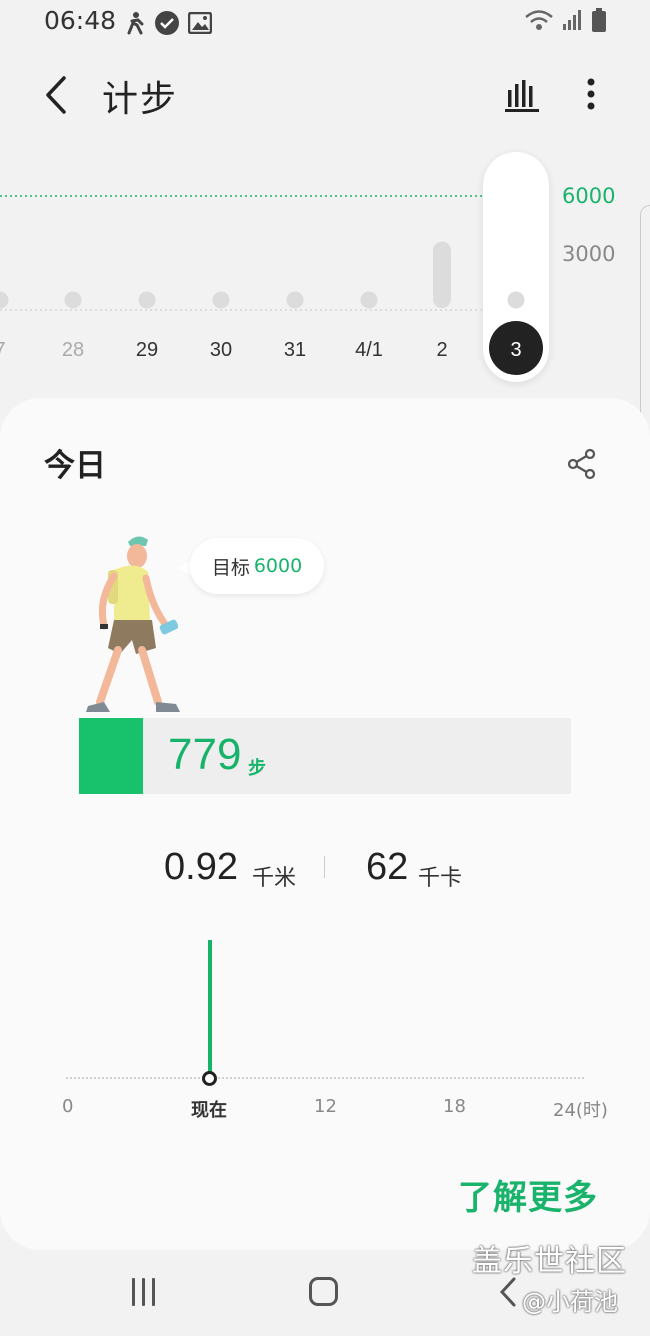 The width and height of the screenshot is (650, 1336). I want to click on walker-illustration, so click(133, 624).